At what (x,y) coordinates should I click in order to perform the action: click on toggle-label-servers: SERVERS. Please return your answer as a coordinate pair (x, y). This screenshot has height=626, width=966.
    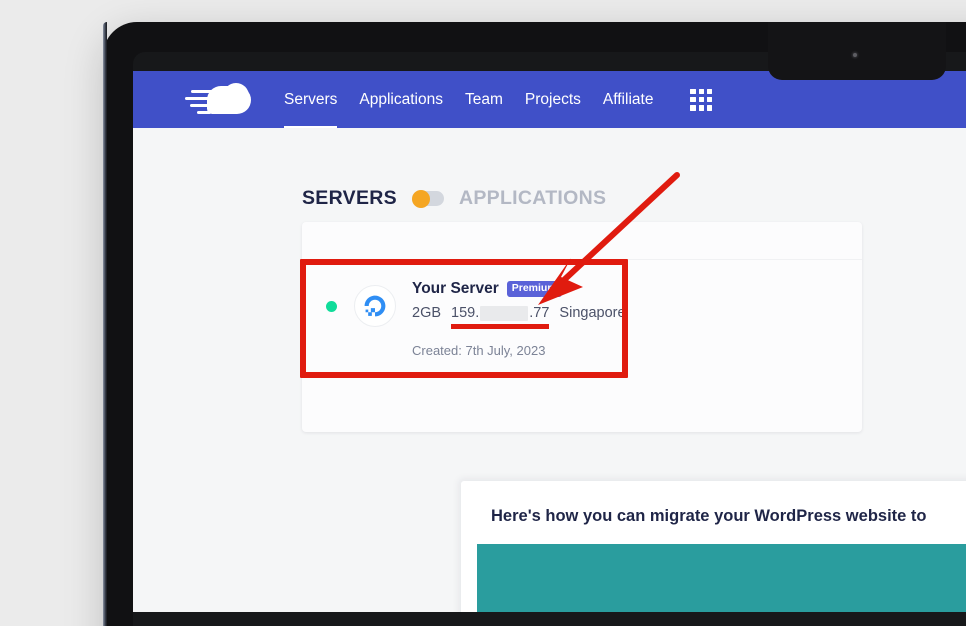
    Looking at the image, I should click on (349, 198).